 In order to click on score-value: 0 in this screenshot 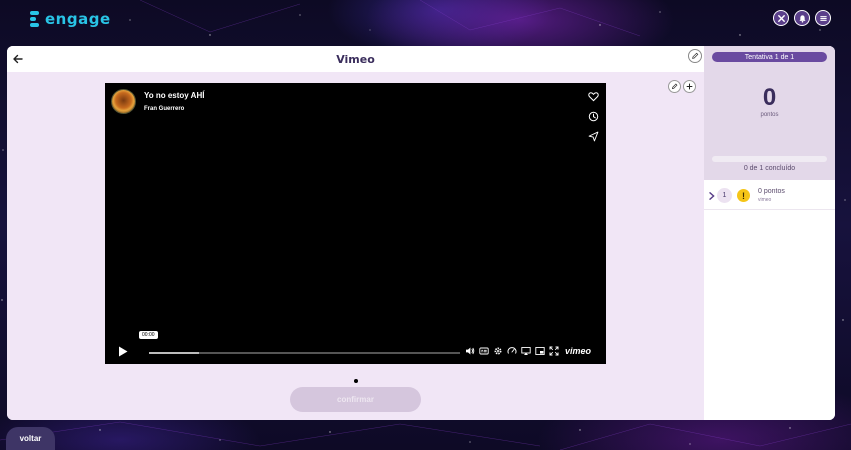, I will do `click(769, 97)`.